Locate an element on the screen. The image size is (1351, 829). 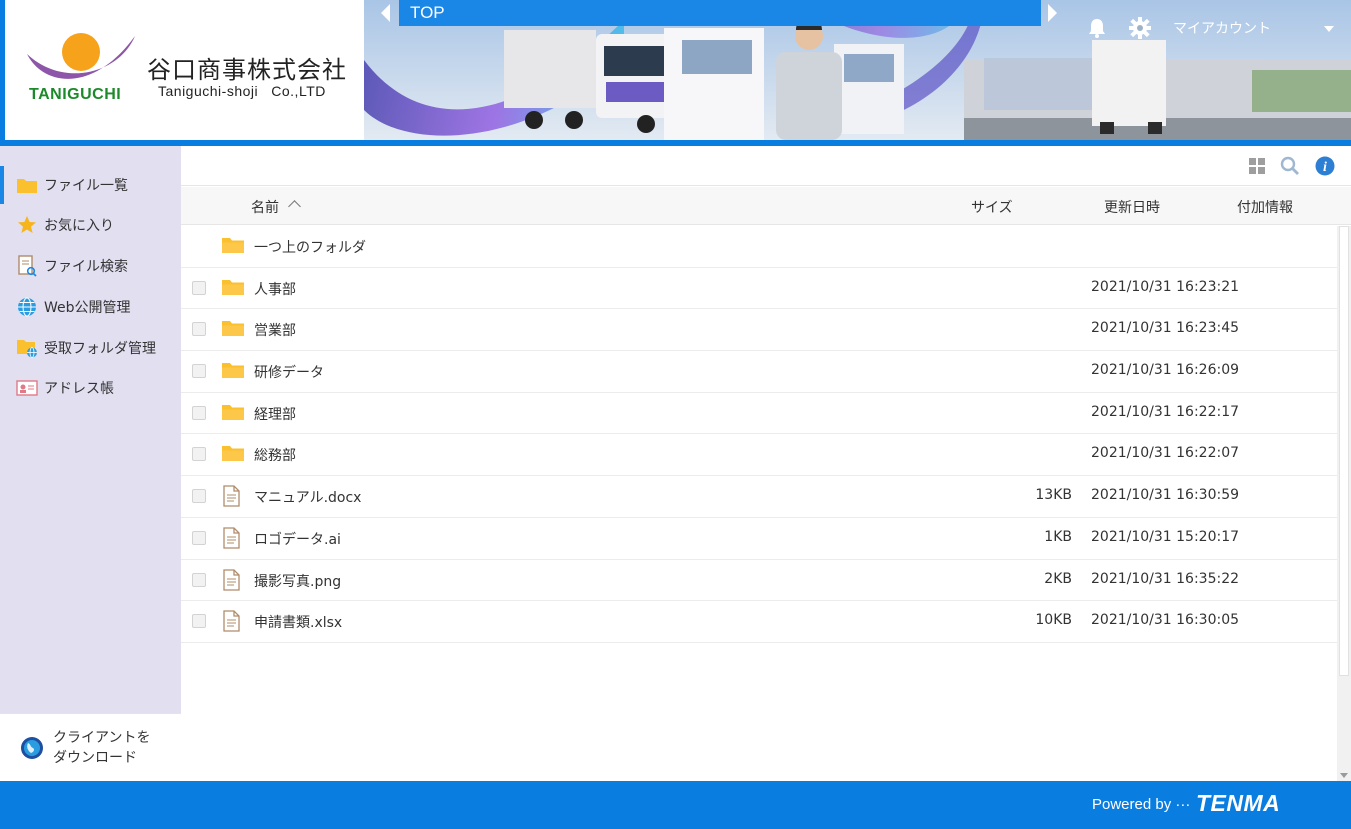
grid-view-icon is located at coordinates (1257, 166).